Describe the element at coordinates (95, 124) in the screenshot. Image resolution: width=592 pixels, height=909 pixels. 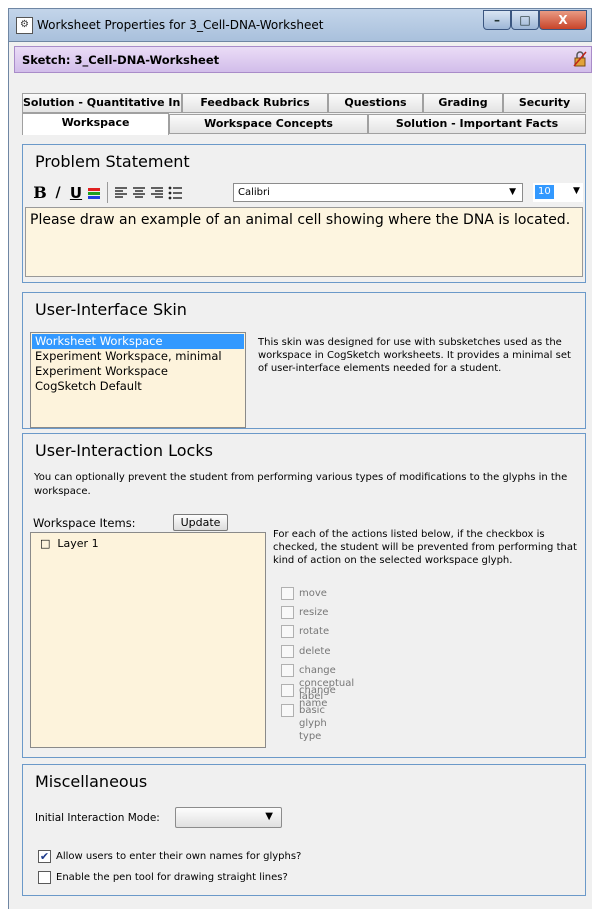
I see `tab-workspace: Workspace` at that location.